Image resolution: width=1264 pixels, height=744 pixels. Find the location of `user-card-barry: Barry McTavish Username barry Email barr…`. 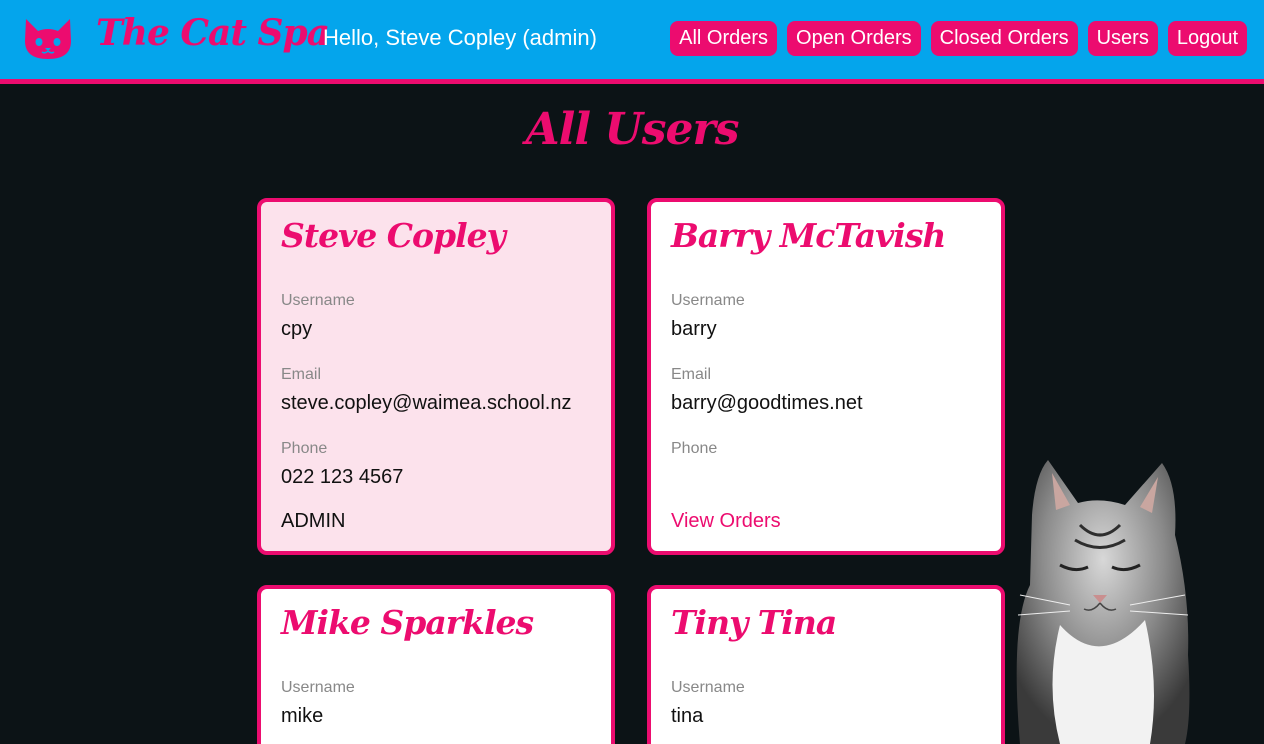

user-card-barry: Barry McTavish Username barry Email barr… is located at coordinates (826, 376).